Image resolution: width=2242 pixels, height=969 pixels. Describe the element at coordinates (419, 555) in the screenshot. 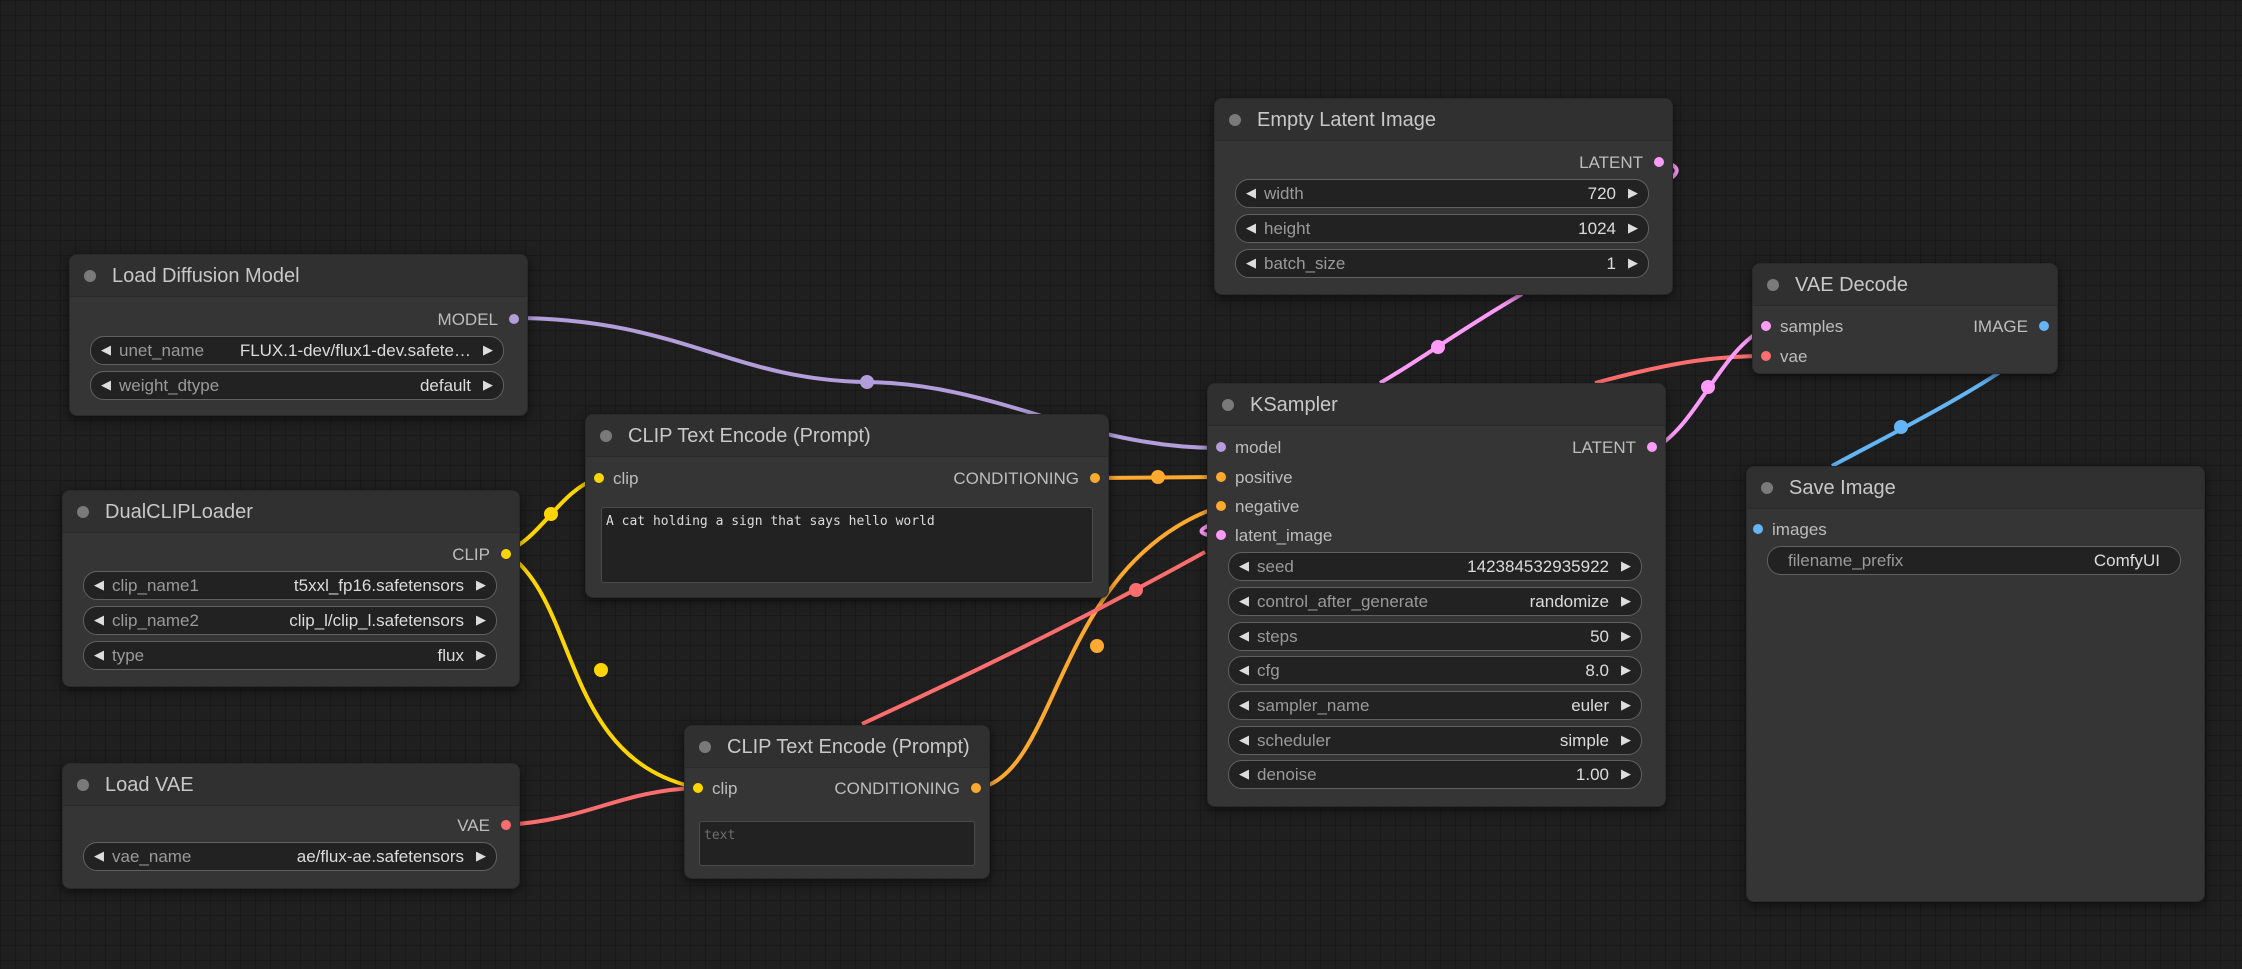

I see `output-slot-clip: CLIP` at that location.